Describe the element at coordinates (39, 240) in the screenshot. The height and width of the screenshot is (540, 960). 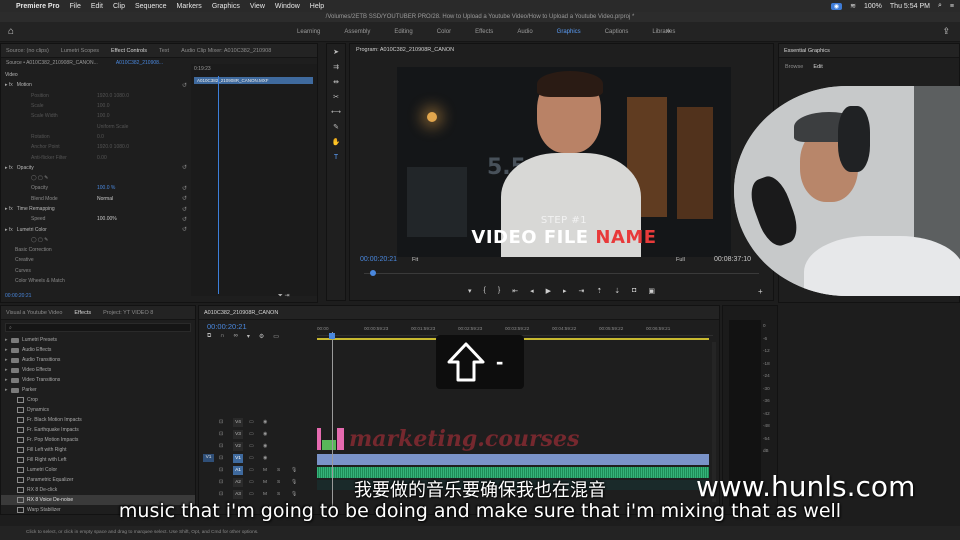
I see `mask-shape-icons: ◯ ▢ ✎` at that location.